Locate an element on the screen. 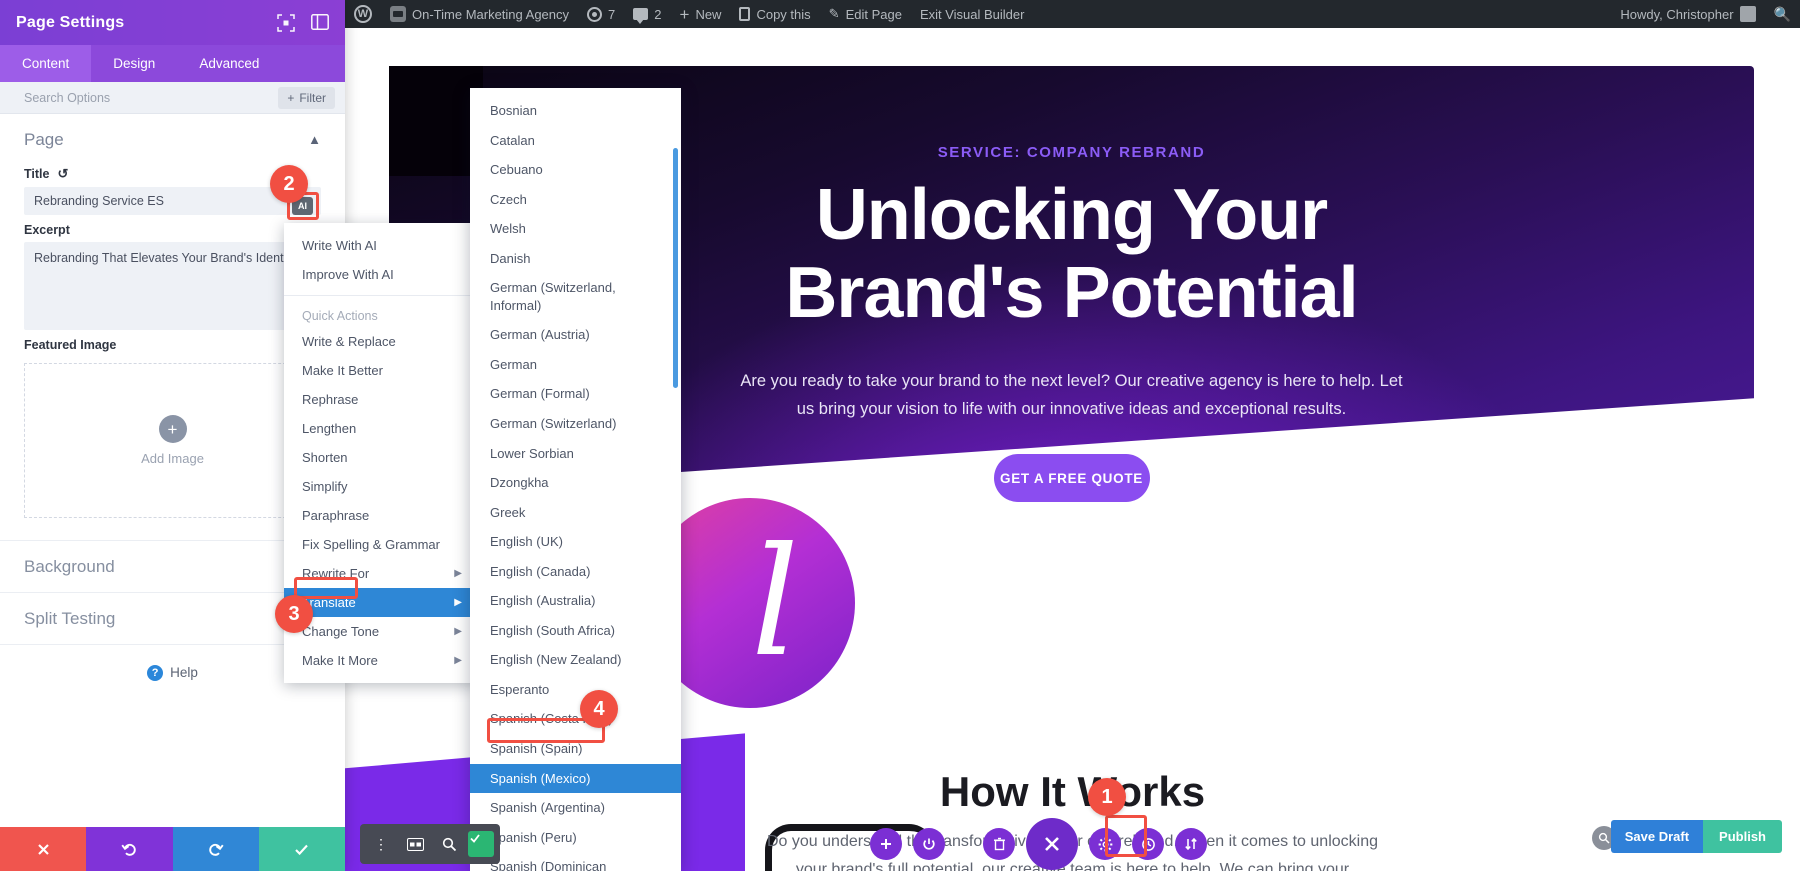 The height and width of the screenshot is (871, 1800). check-icon is located at coordinates (481, 844).